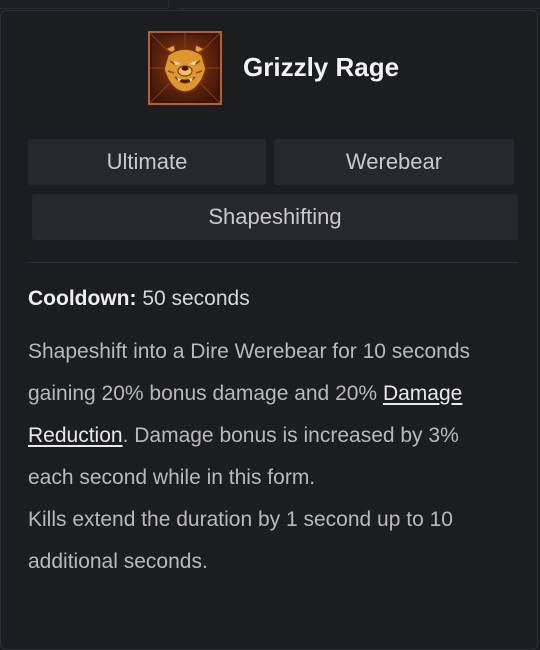 The image size is (540, 650). I want to click on tag-shapeshifting: Shapeshifting, so click(275, 217).